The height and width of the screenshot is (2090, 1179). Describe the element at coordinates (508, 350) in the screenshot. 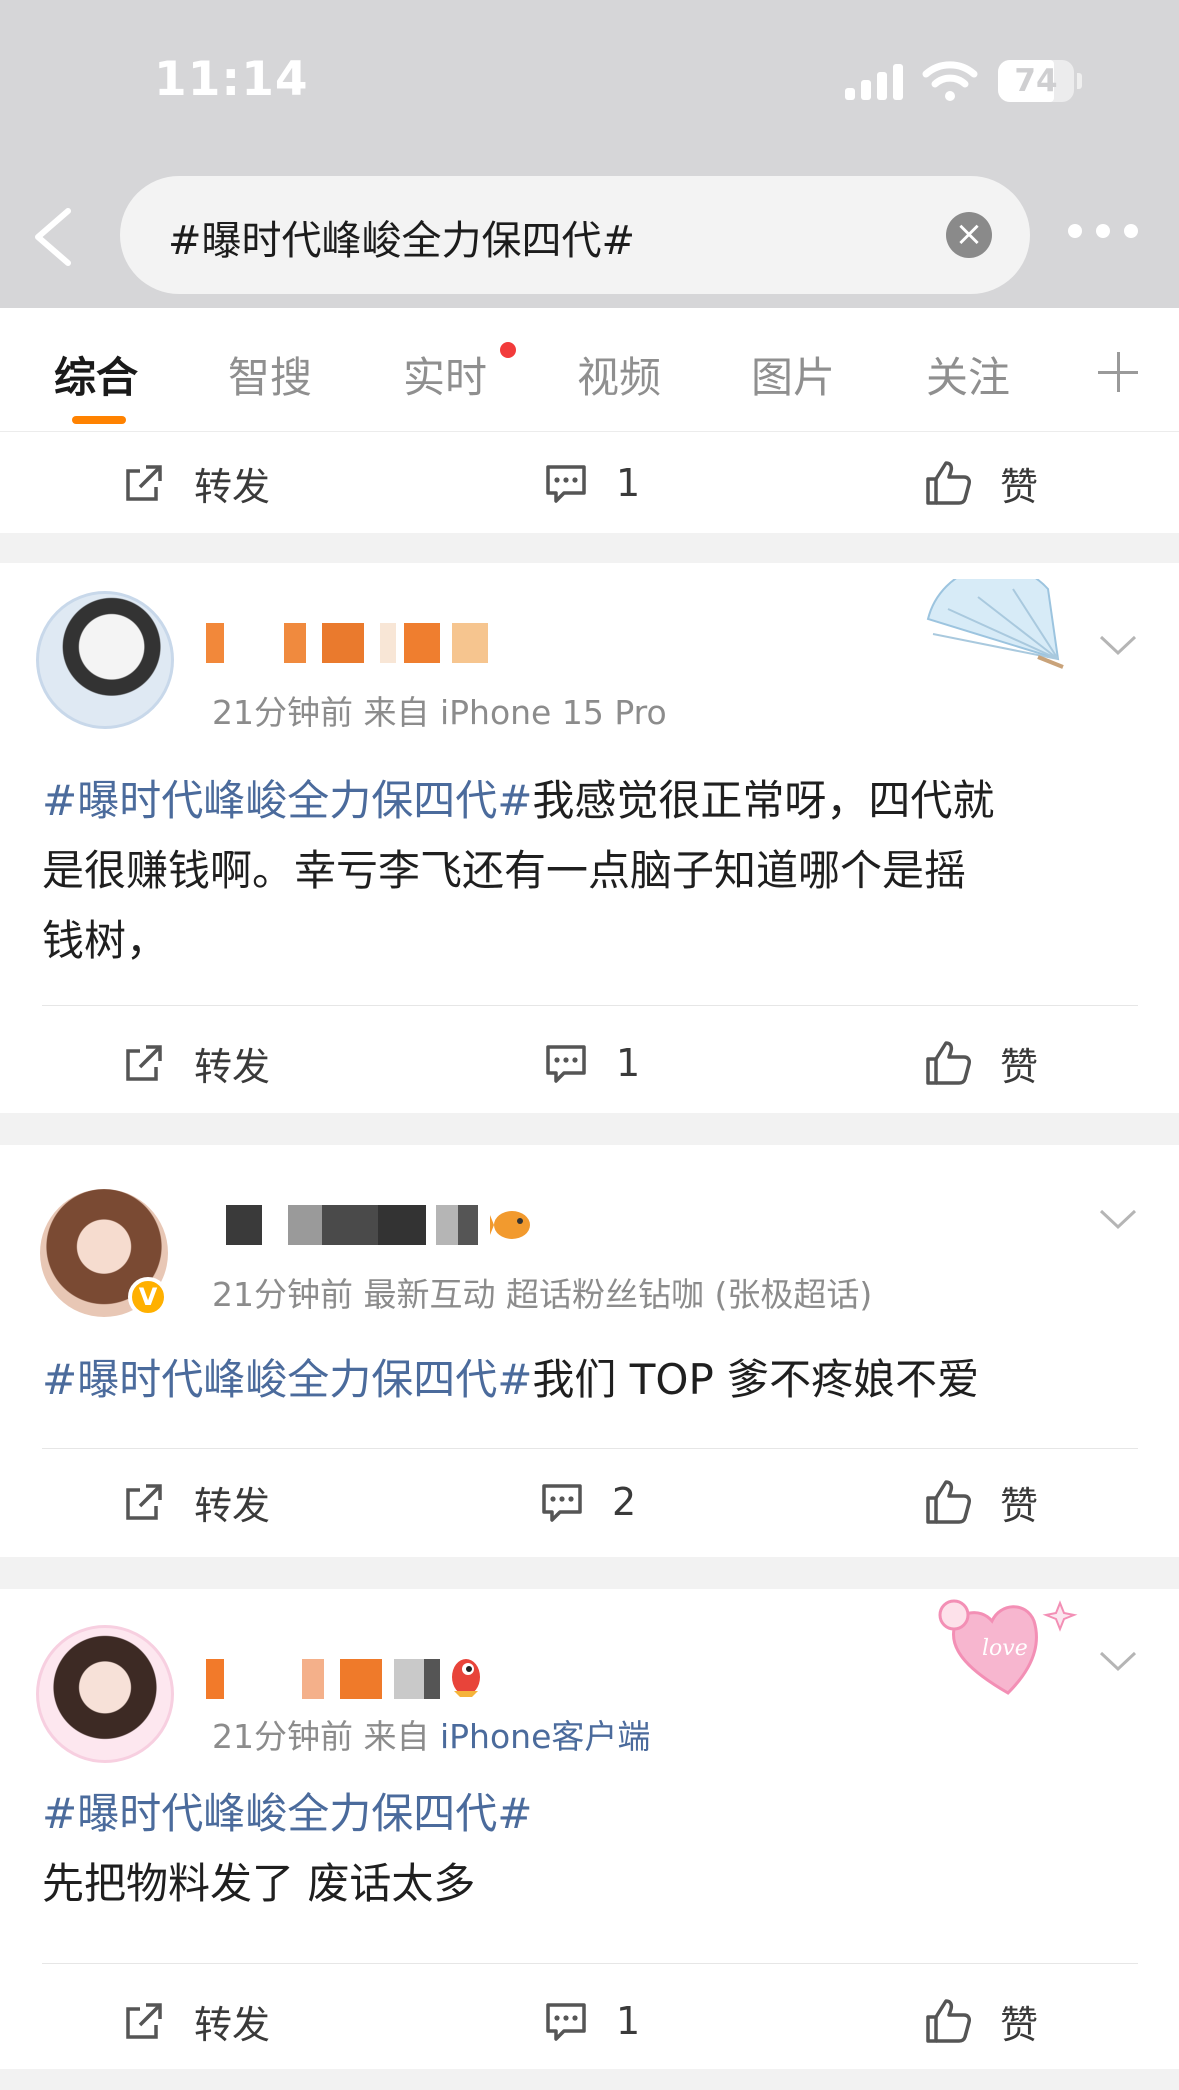

I see `new-content-dot` at that location.